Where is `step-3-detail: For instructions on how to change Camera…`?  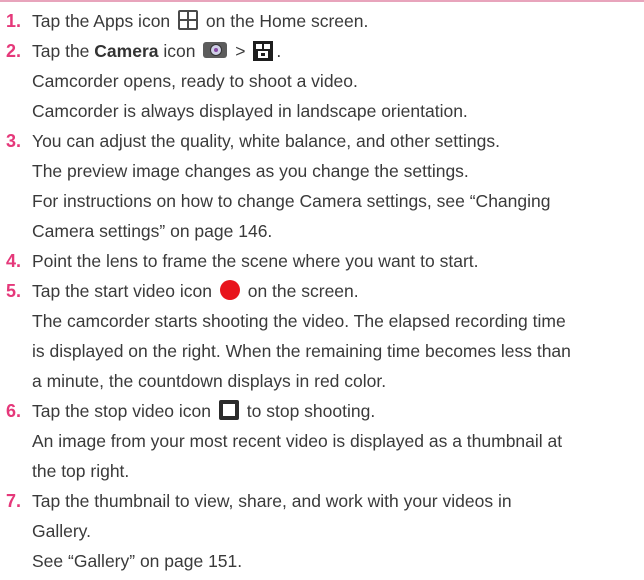
step-3-detail: For instructions on how to change Camera… is located at coordinates (291, 201).